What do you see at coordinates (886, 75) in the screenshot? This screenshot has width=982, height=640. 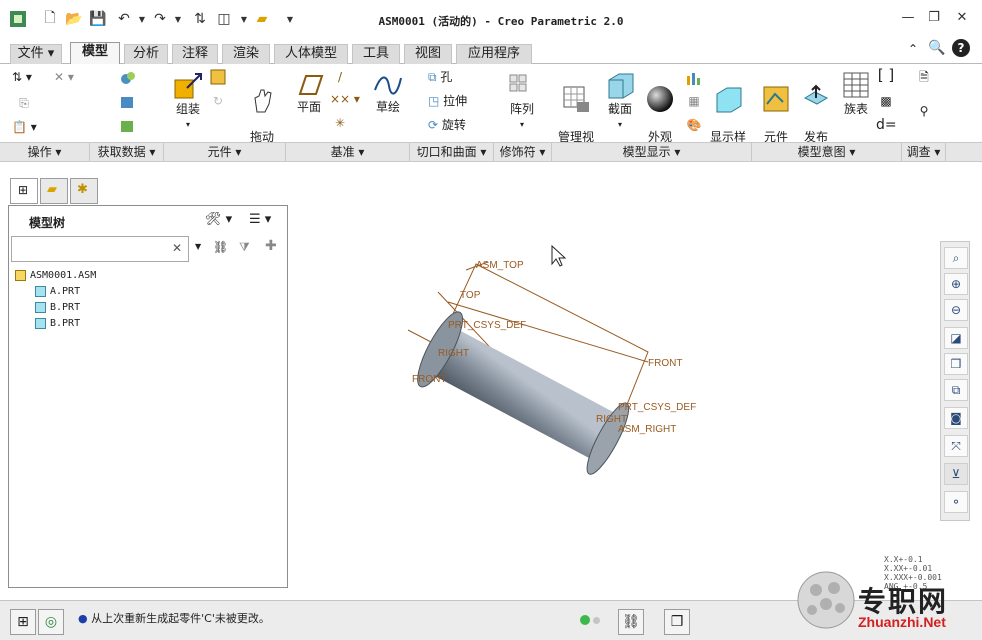 I see `parameters-icon: [ ]` at bounding box center [886, 75].